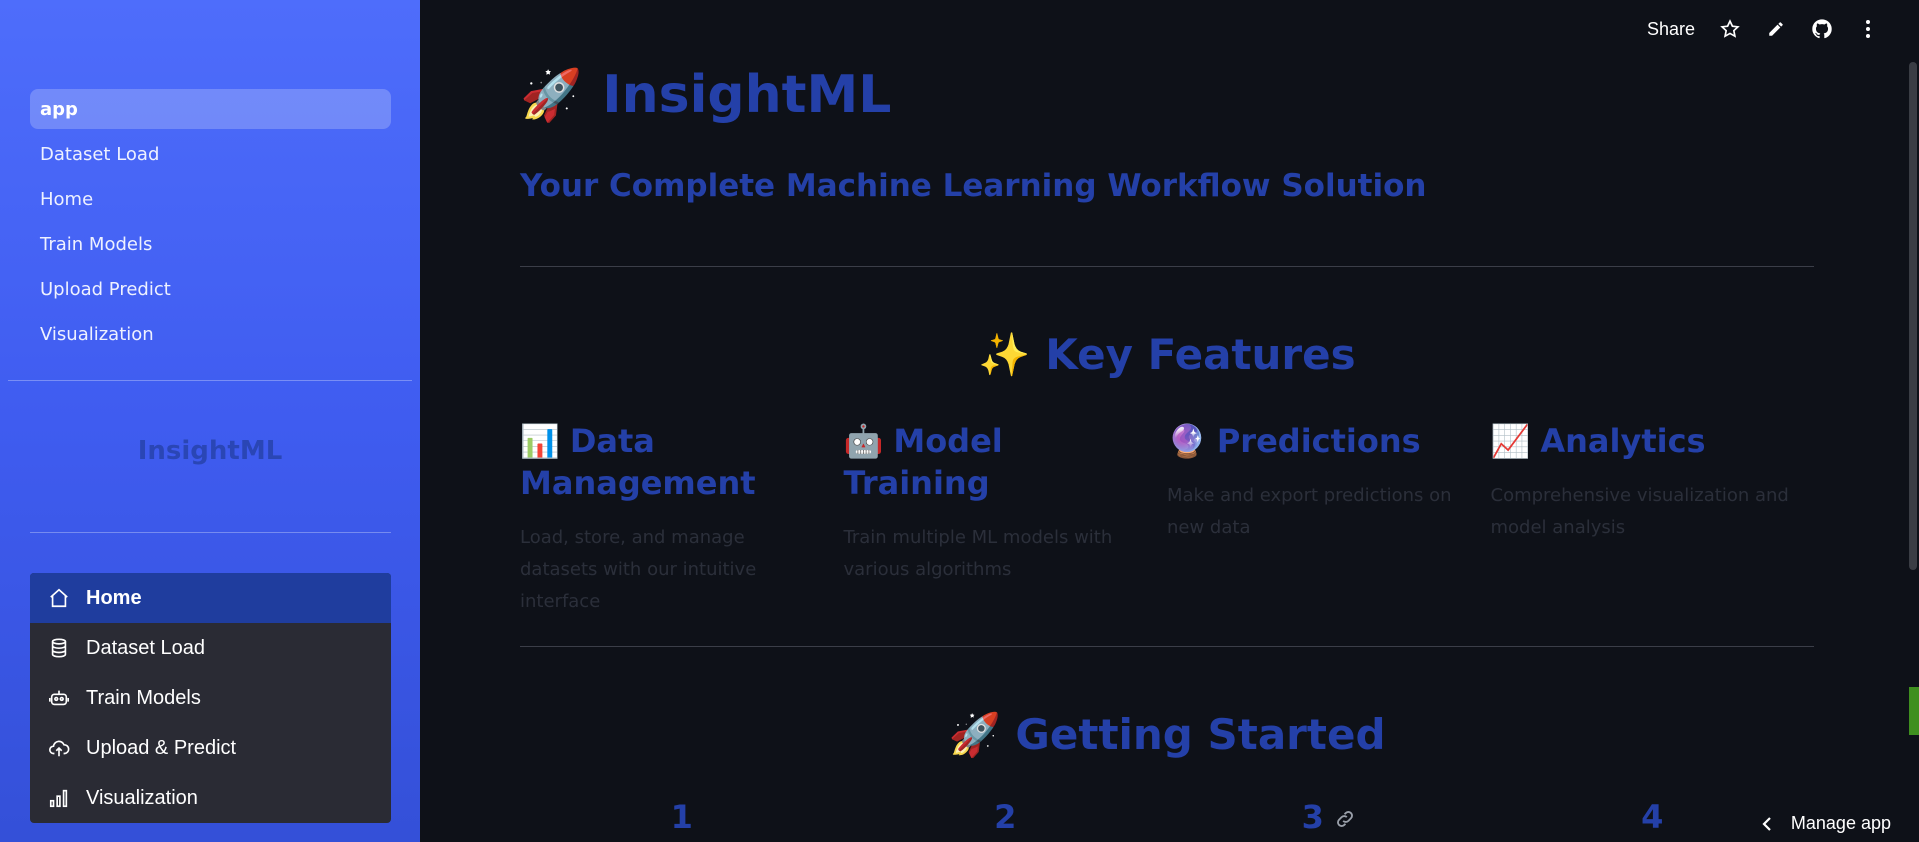 This screenshot has height=842, width=1919. What do you see at coordinates (1167, 734) in the screenshot?
I see `getting-started-heading: 🚀 Getting Started` at bounding box center [1167, 734].